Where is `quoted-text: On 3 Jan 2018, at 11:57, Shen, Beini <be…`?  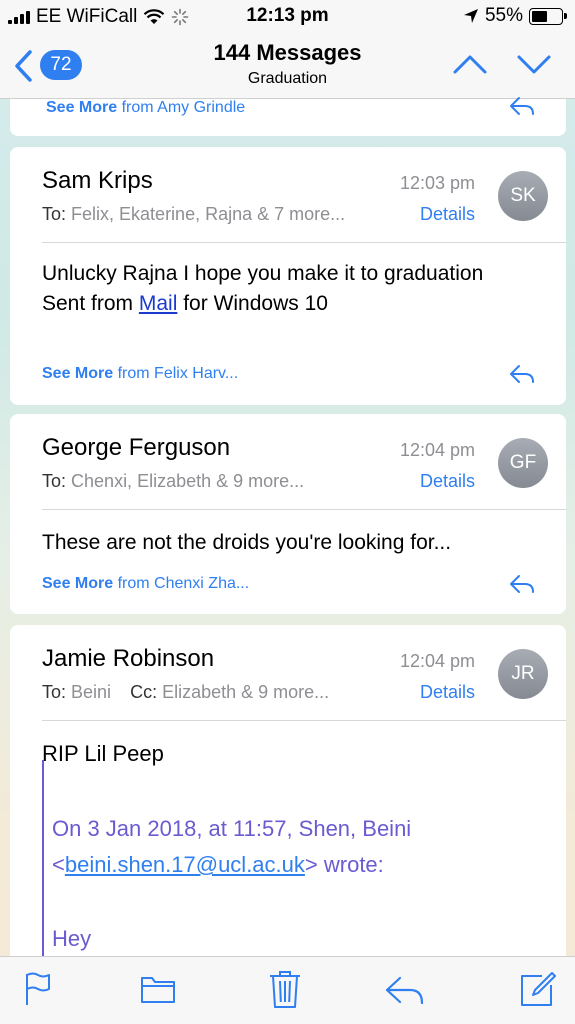
quoted-text: On 3 Jan 2018, at 11:57, Shen, Beini <be… is located at coordinates (232, 883).